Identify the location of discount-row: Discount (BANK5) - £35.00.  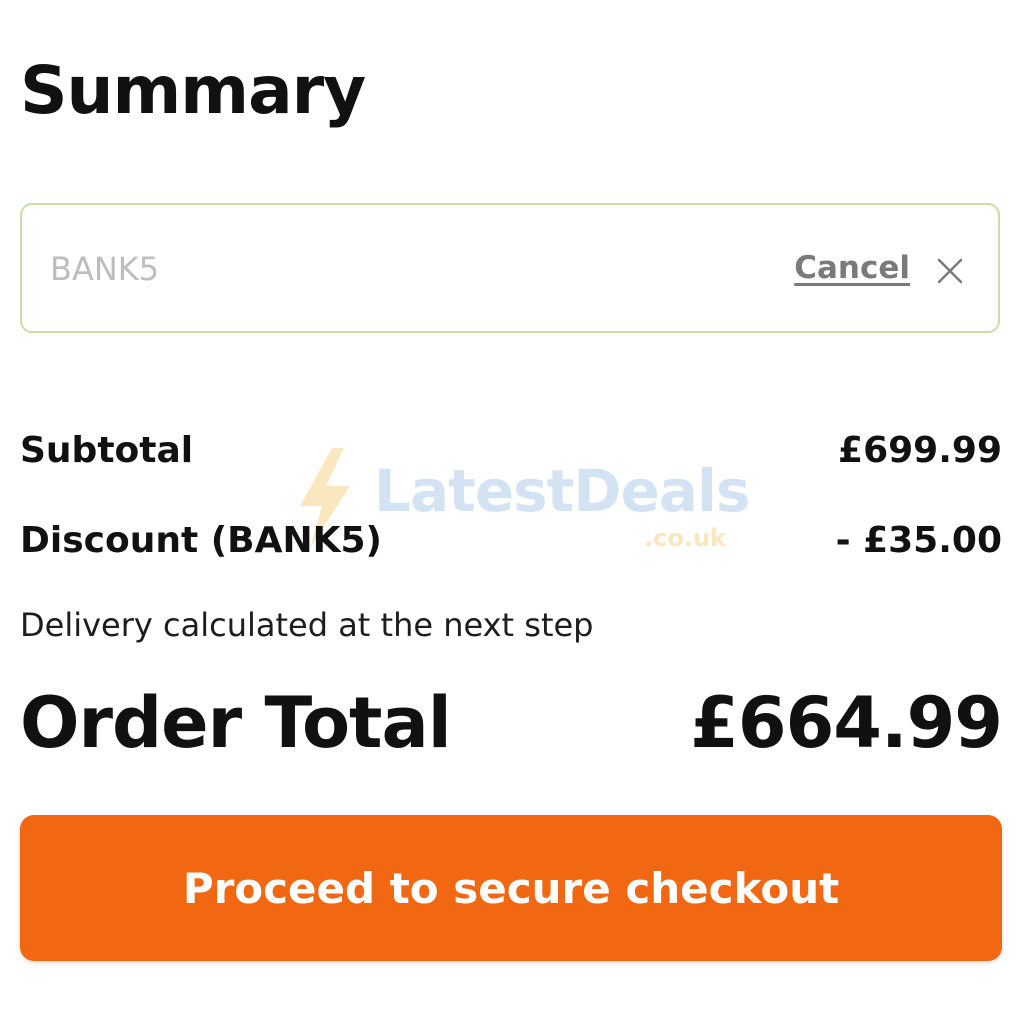
(511, 540).